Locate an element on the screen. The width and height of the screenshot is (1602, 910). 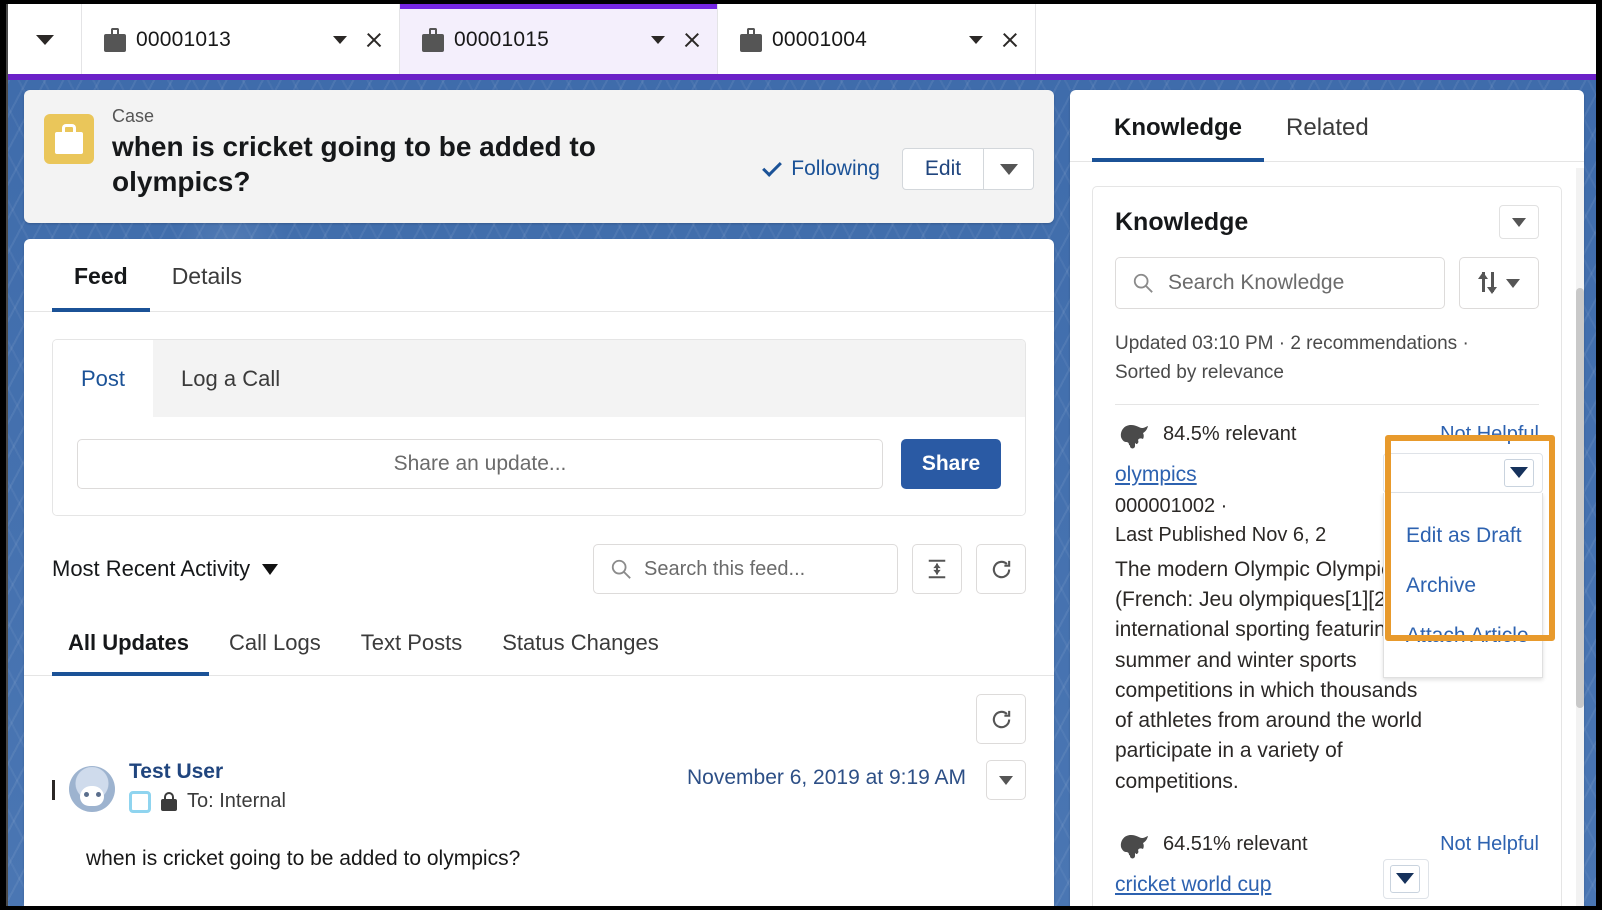
feed-composer: Post Log a Call Share an update... Share is located at coordinates (539, 427).